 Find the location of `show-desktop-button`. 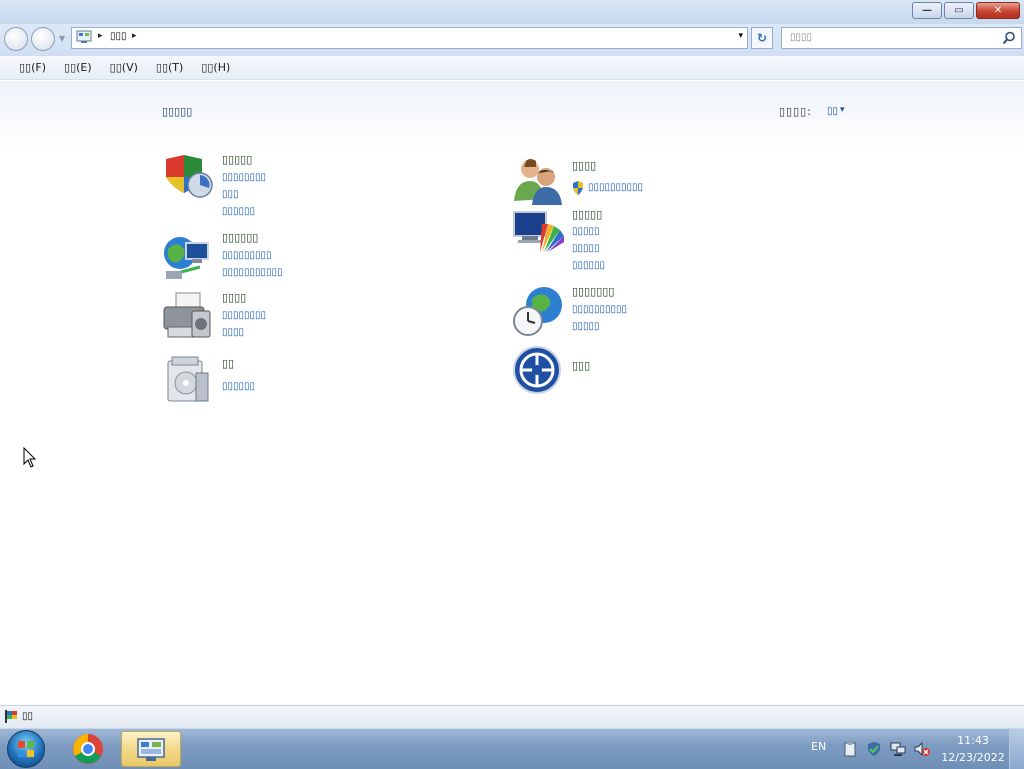

show-desktop-button is located at coordinates (1016, 749).